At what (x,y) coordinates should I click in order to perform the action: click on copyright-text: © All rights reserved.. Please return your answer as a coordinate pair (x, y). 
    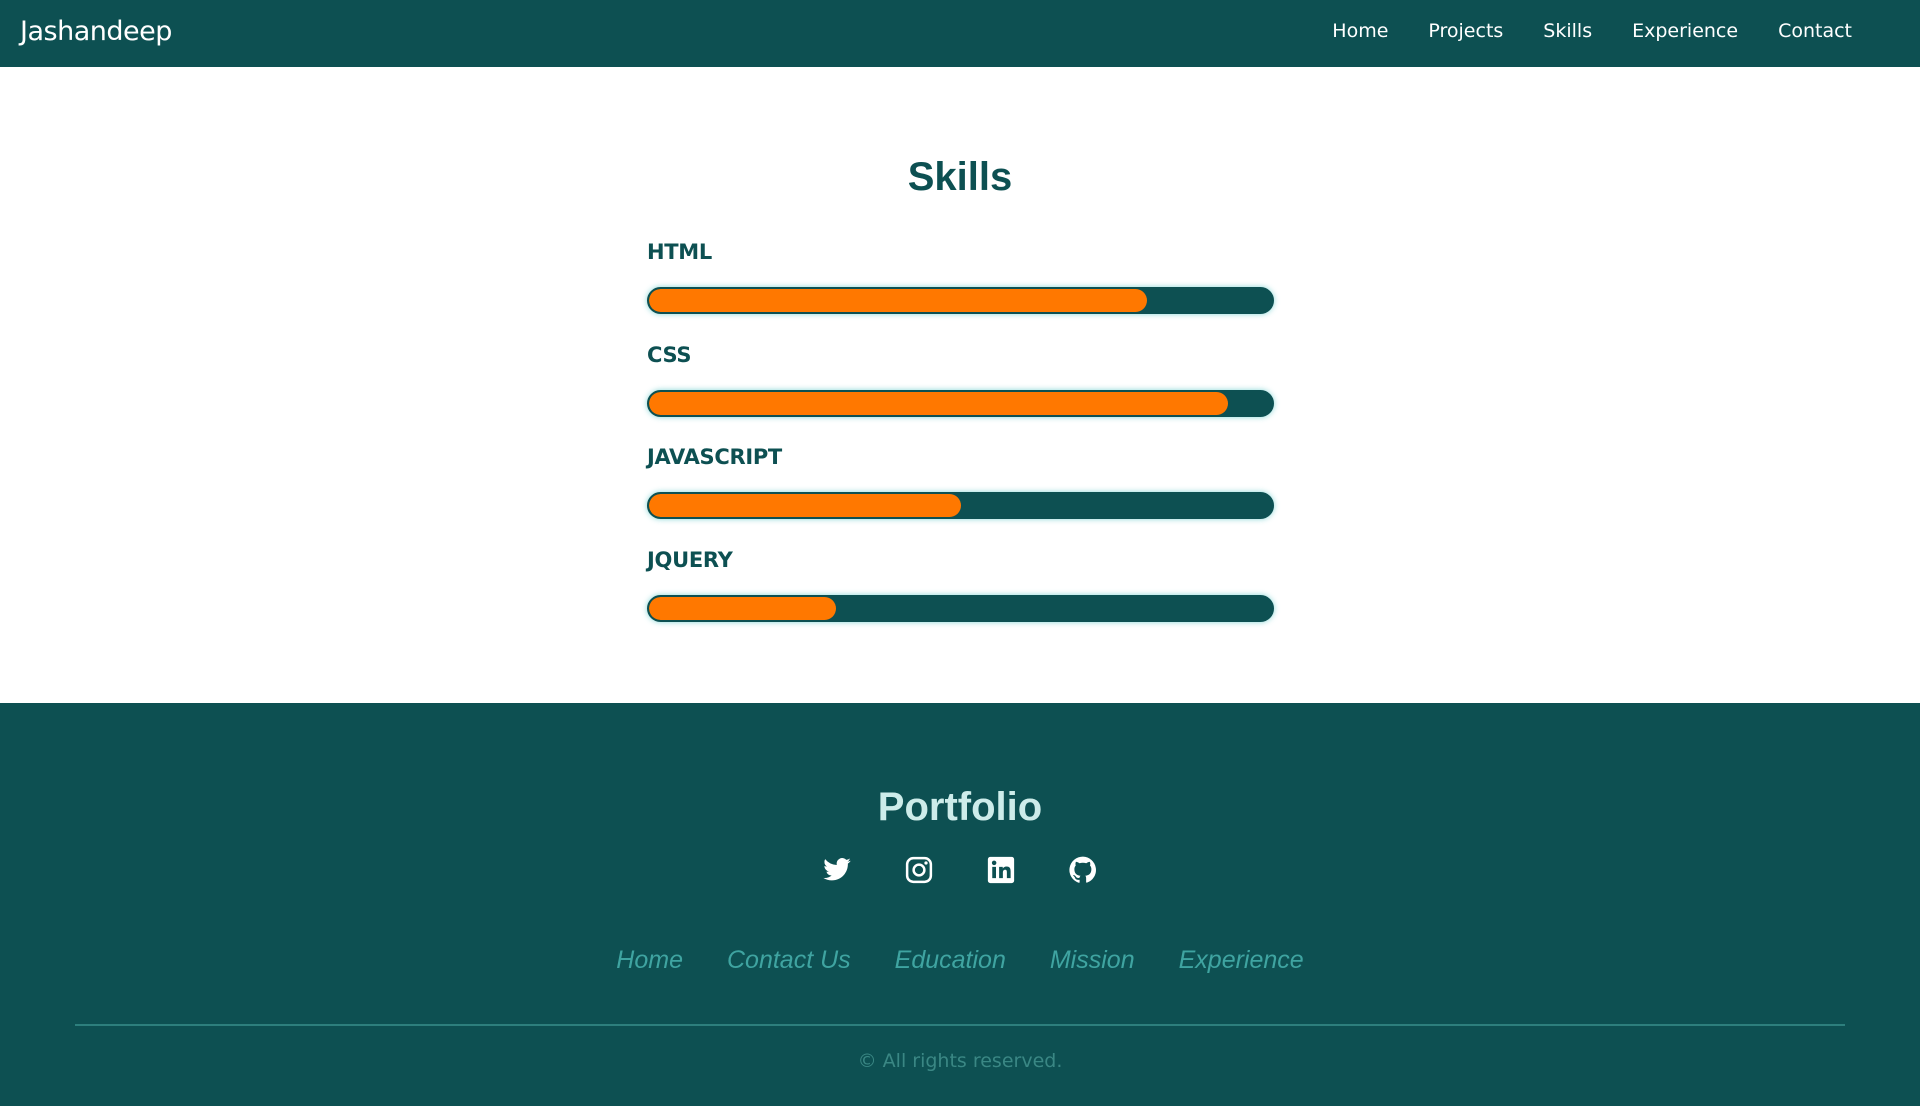
    Looking at the image, I should click on (960, 1061).